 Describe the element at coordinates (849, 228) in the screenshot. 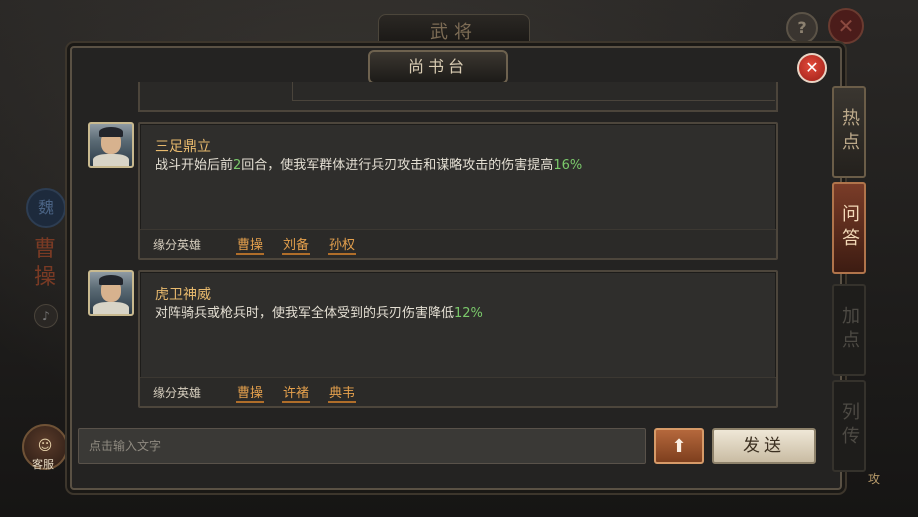

I see `tab-qa: 问答` at that location.